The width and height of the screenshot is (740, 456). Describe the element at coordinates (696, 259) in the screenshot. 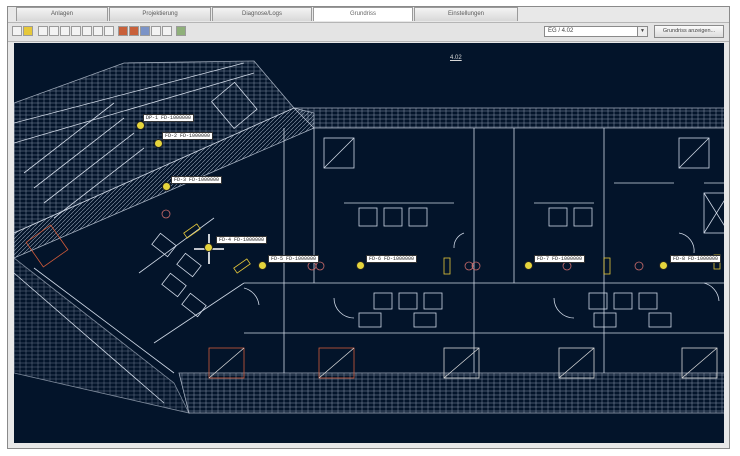

I see `device-label: FD-8 FD-1000000` at that location.